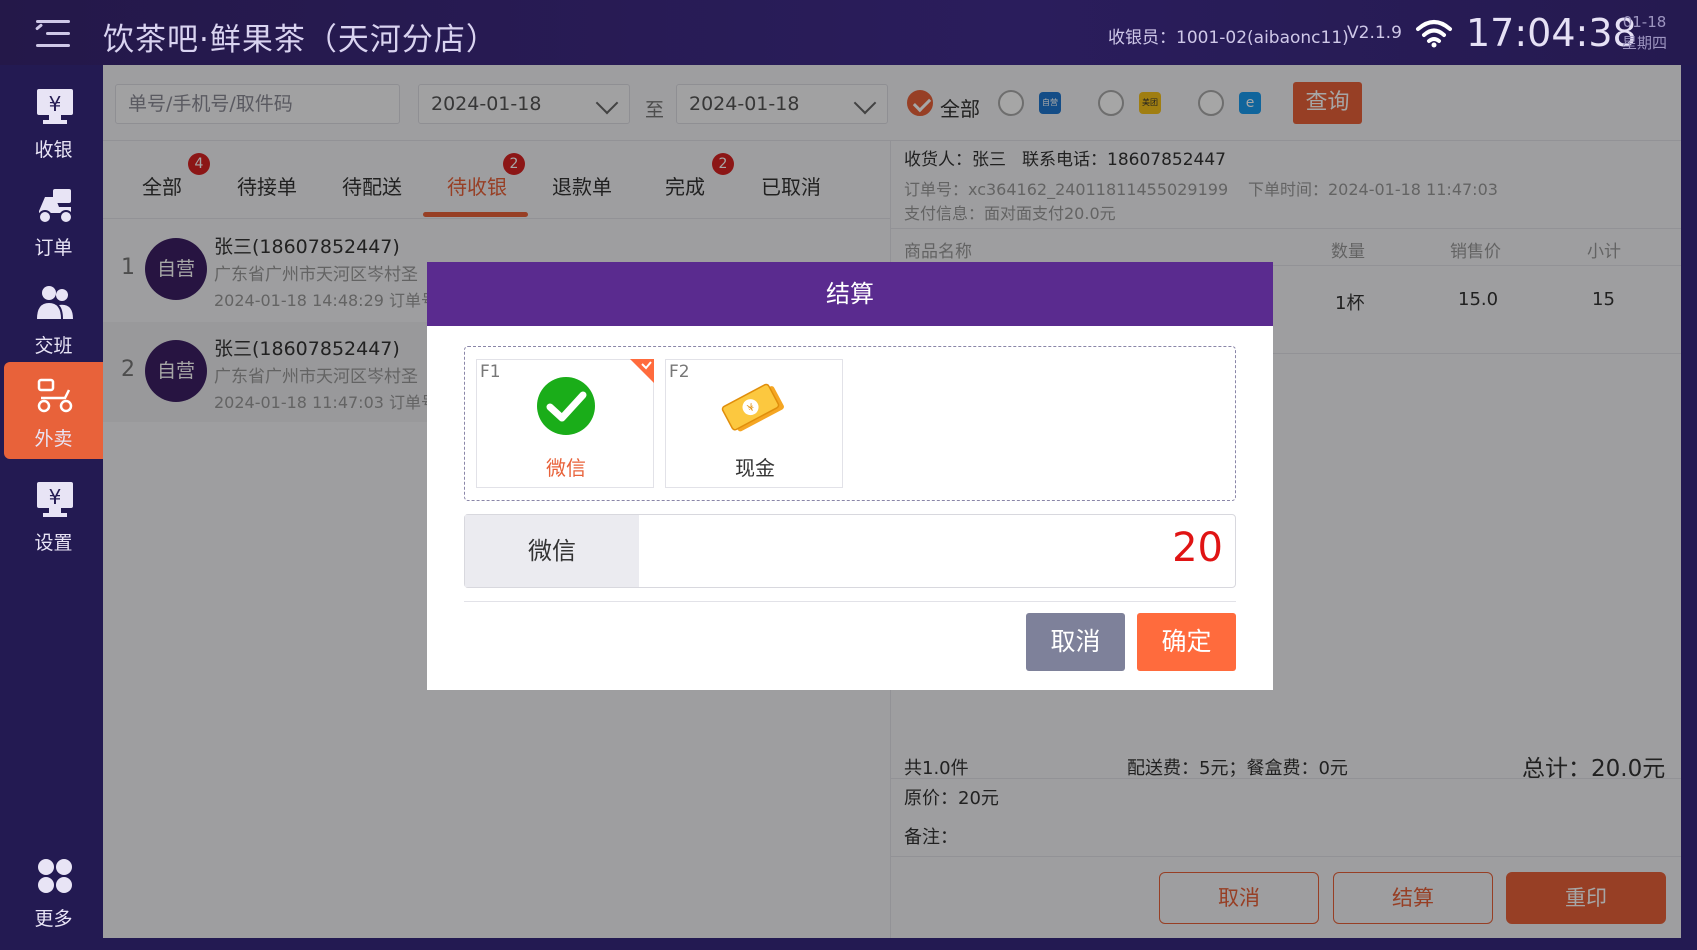  Describe the element at coordinates (1197, 548) in the screenshot. I see `amount-input: 20` at that location.